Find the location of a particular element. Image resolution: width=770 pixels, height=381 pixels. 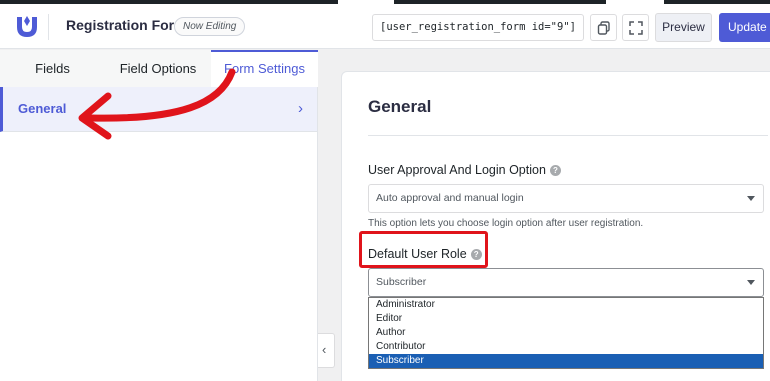

role-option-contributor: Contributor is located at coordinates (566, 347).